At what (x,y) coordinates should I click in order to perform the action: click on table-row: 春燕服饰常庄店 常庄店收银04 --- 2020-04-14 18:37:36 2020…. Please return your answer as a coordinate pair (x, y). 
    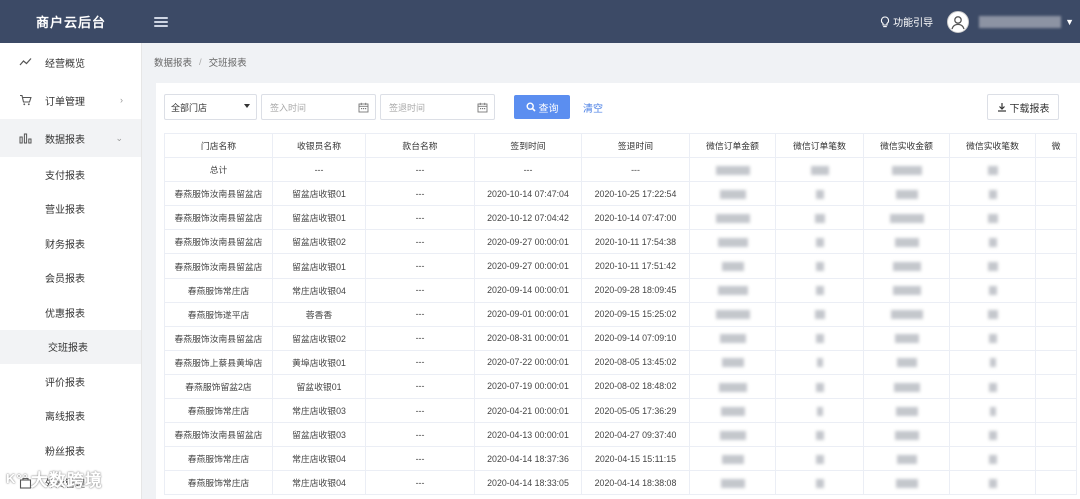
    Looking at the image, I should click on (620, 459).